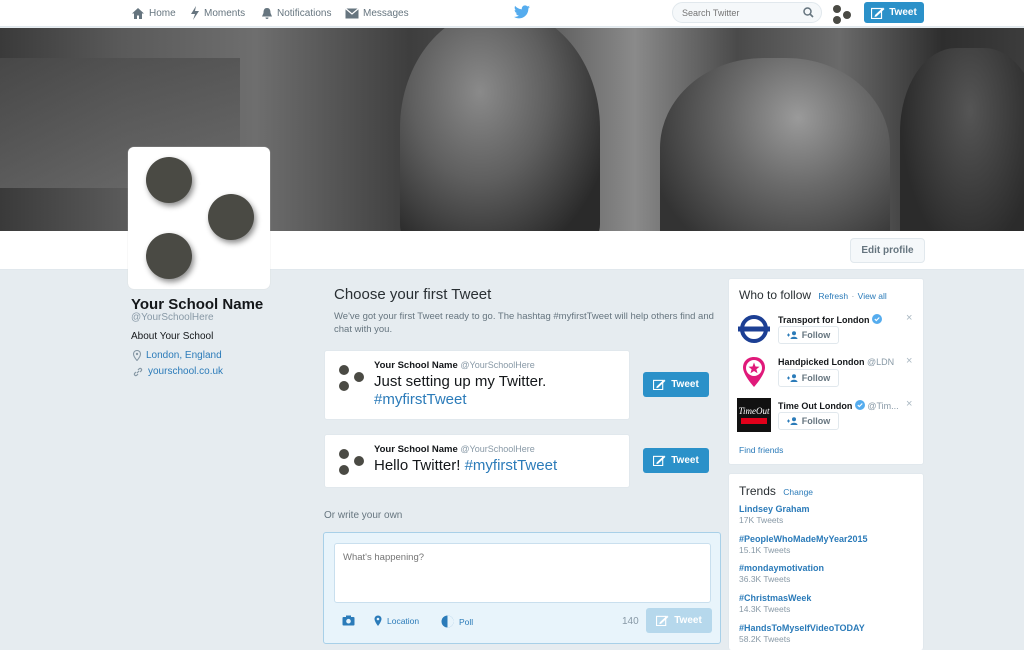  What do you see at coordinates (454, 449) in the screenshot?
I see `tweet-author: Your School Name @YourSchoolHere` at bounding box center [454, 449].